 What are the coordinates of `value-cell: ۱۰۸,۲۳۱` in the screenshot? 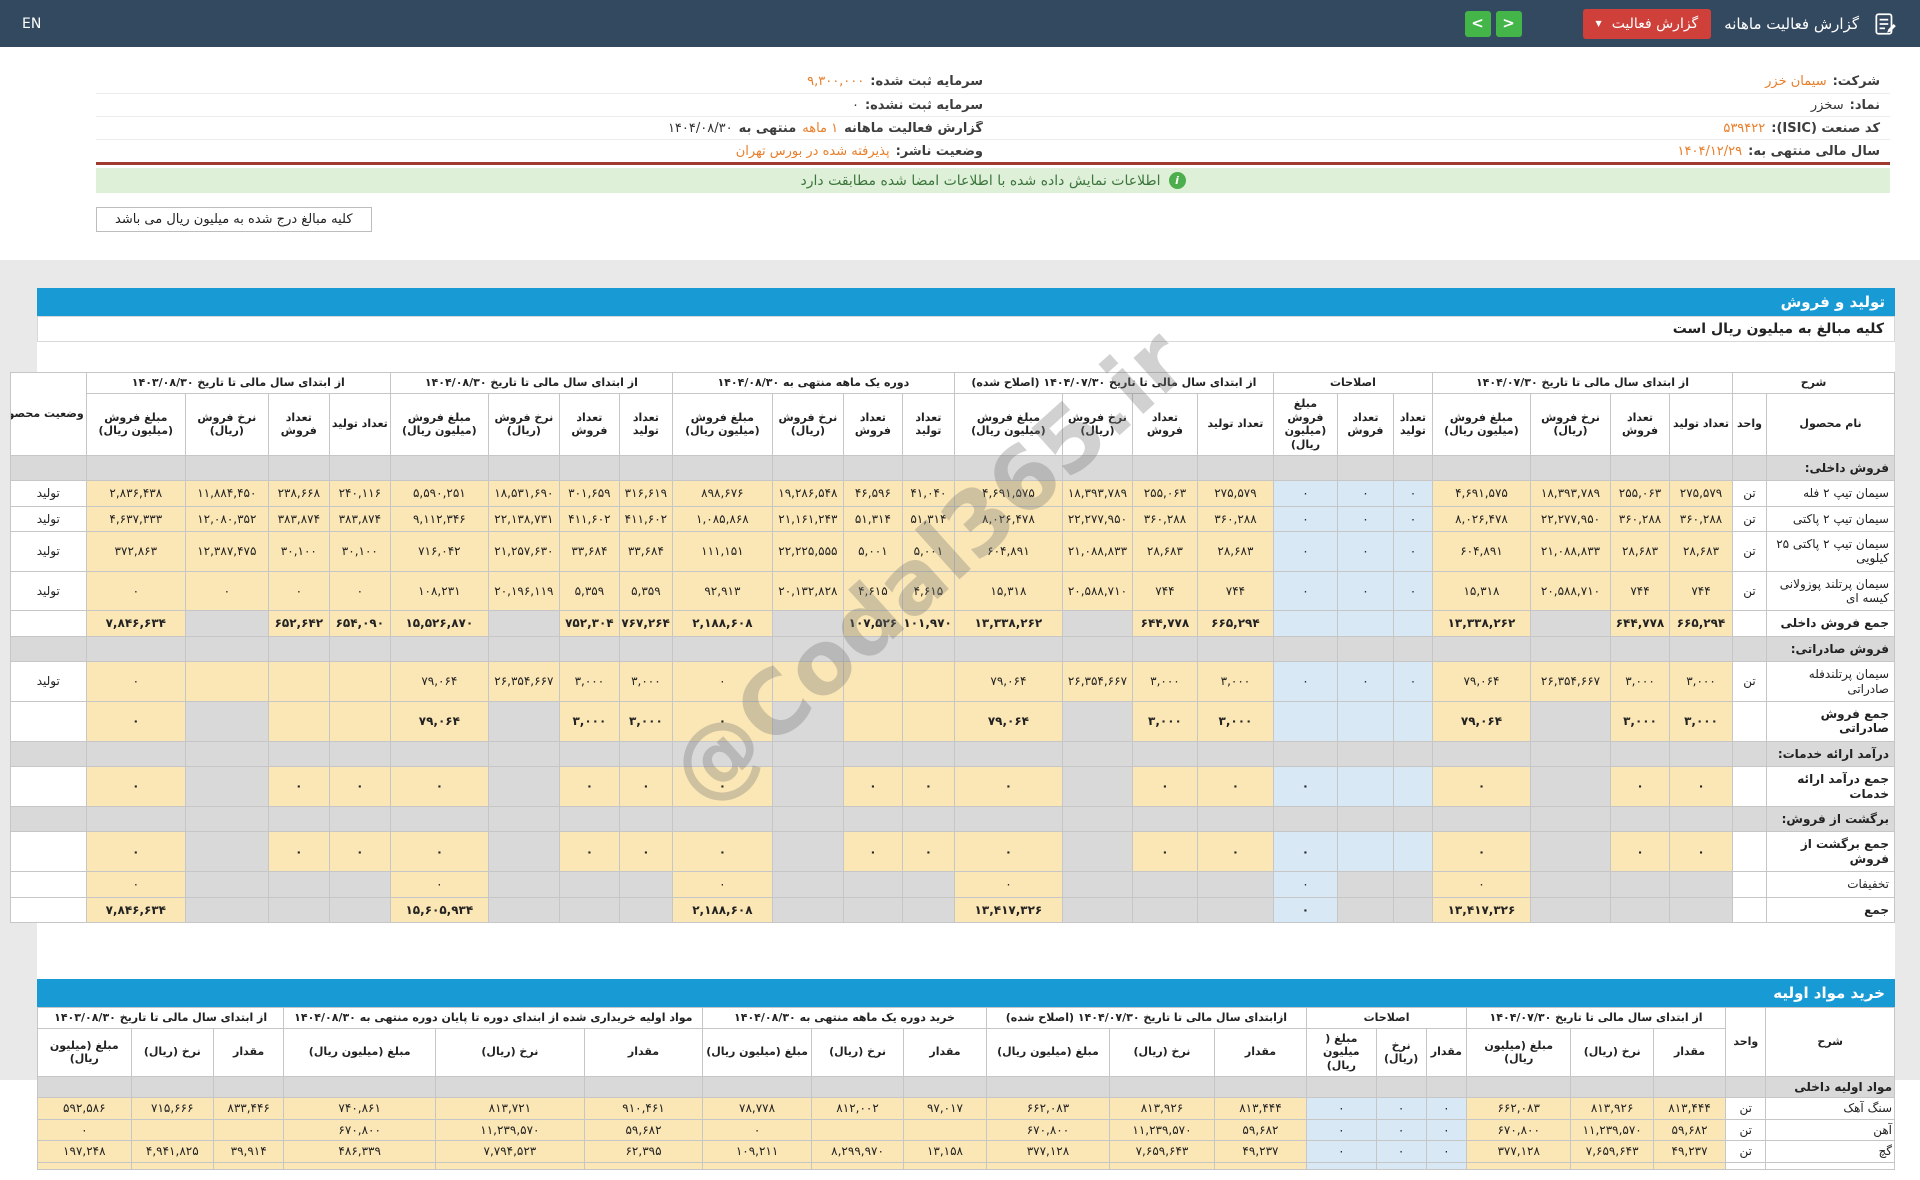 It's located at (439, 591).